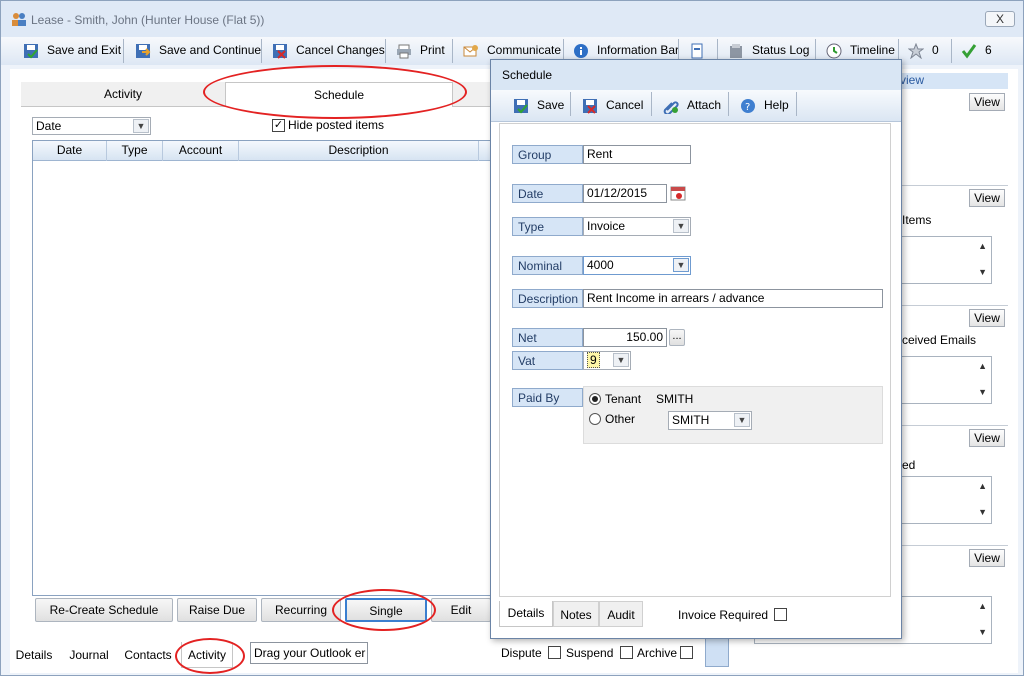  Describe the element at coordinates (686, 652) in the screenshot. I see `archive-checkbox` at that location.